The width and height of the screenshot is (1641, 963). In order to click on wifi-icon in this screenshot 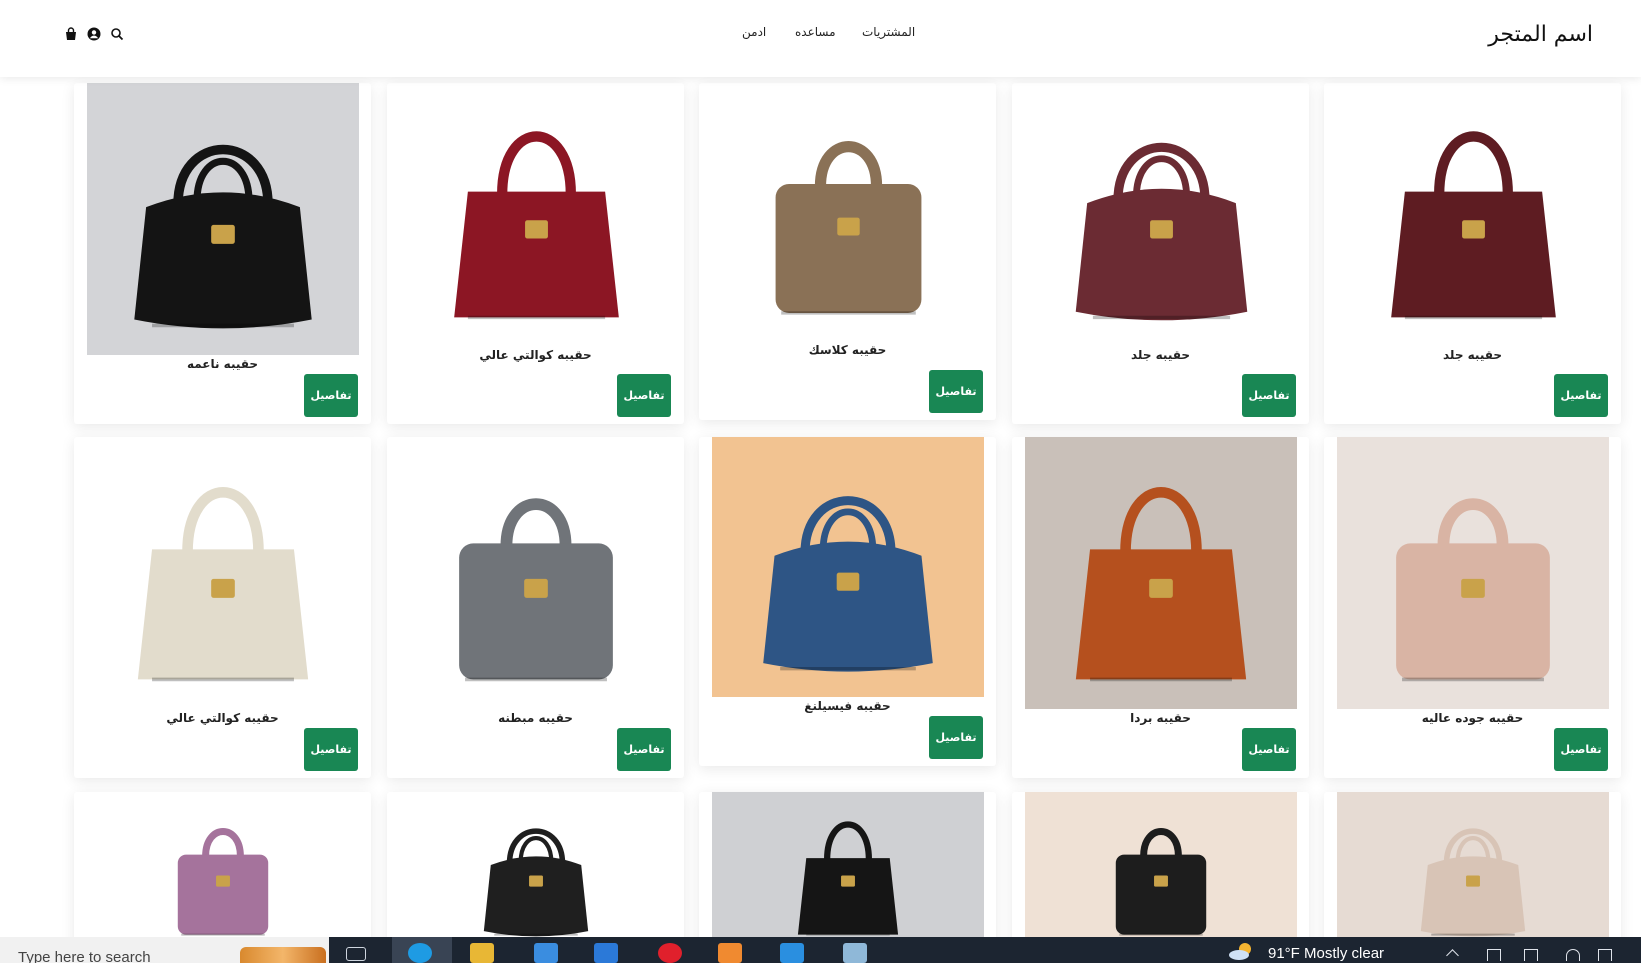, I will do `click(1573, 955)`.